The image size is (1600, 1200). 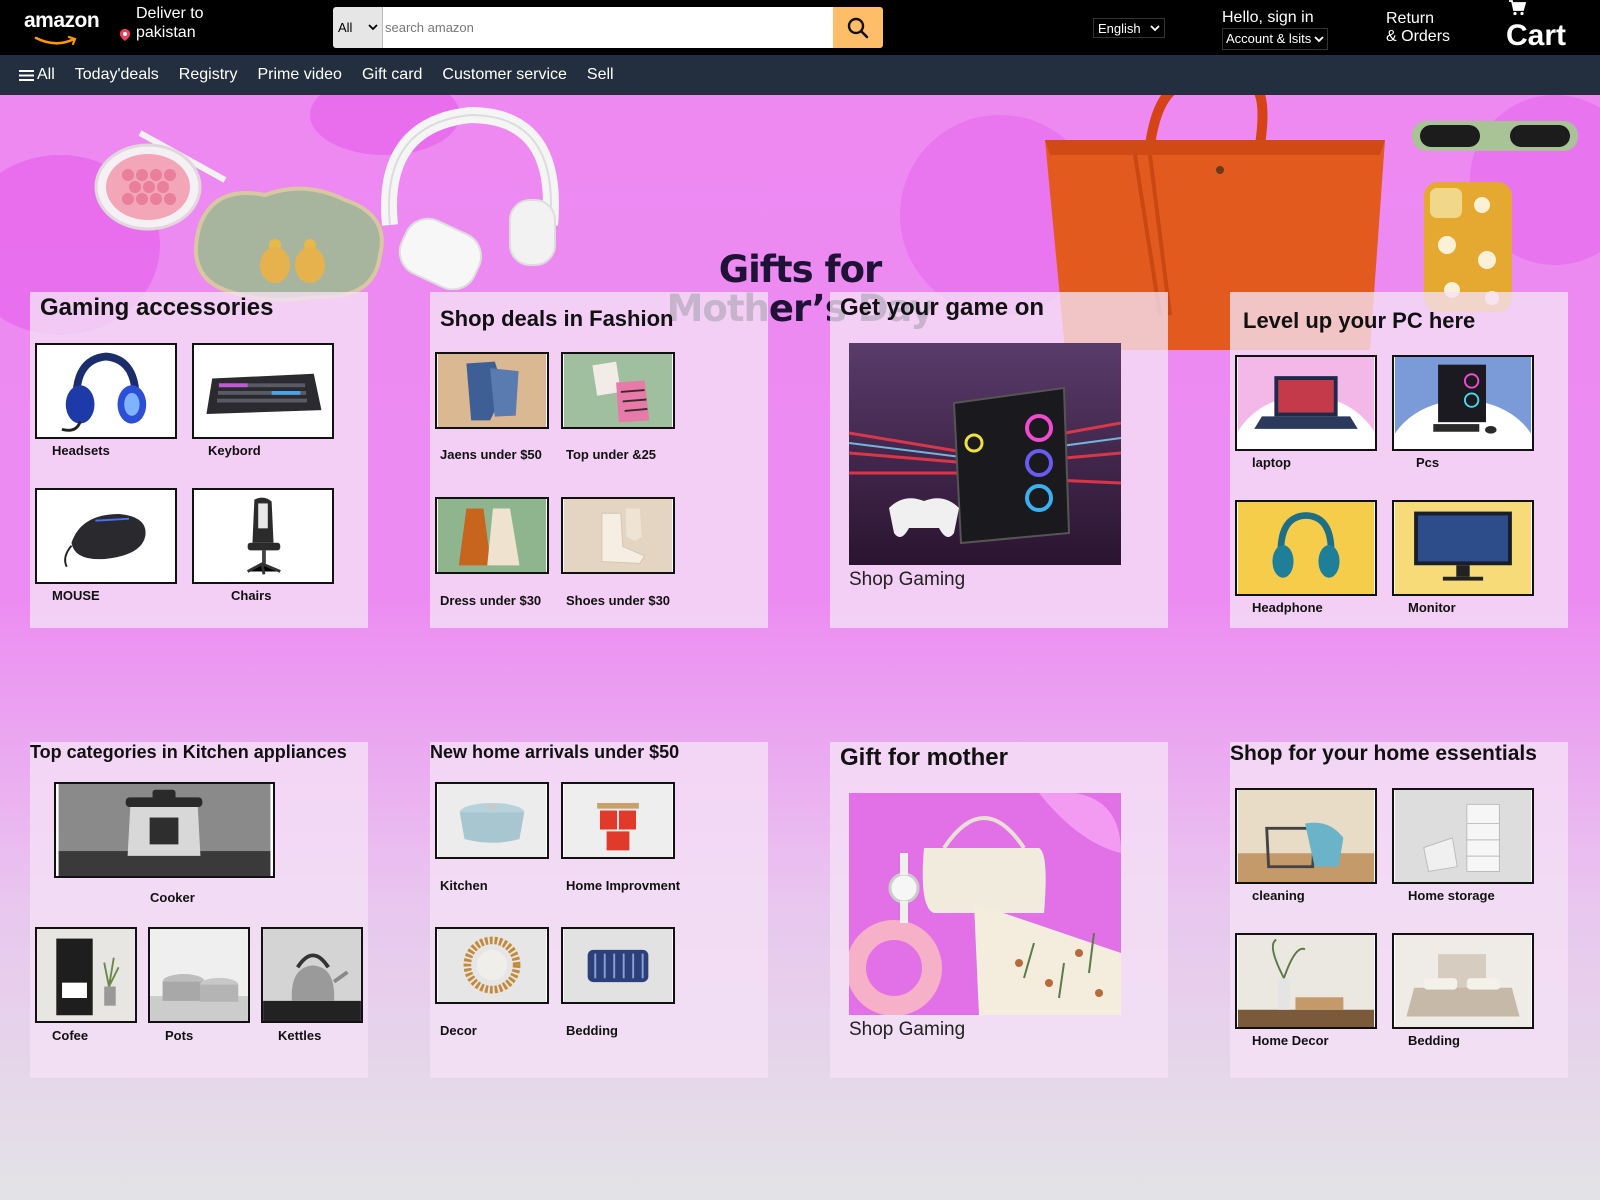 What do you see at coordinates (81, 450) in the screenshot?
I see `tile-label: Headsets` at bounding box center [81, 450].